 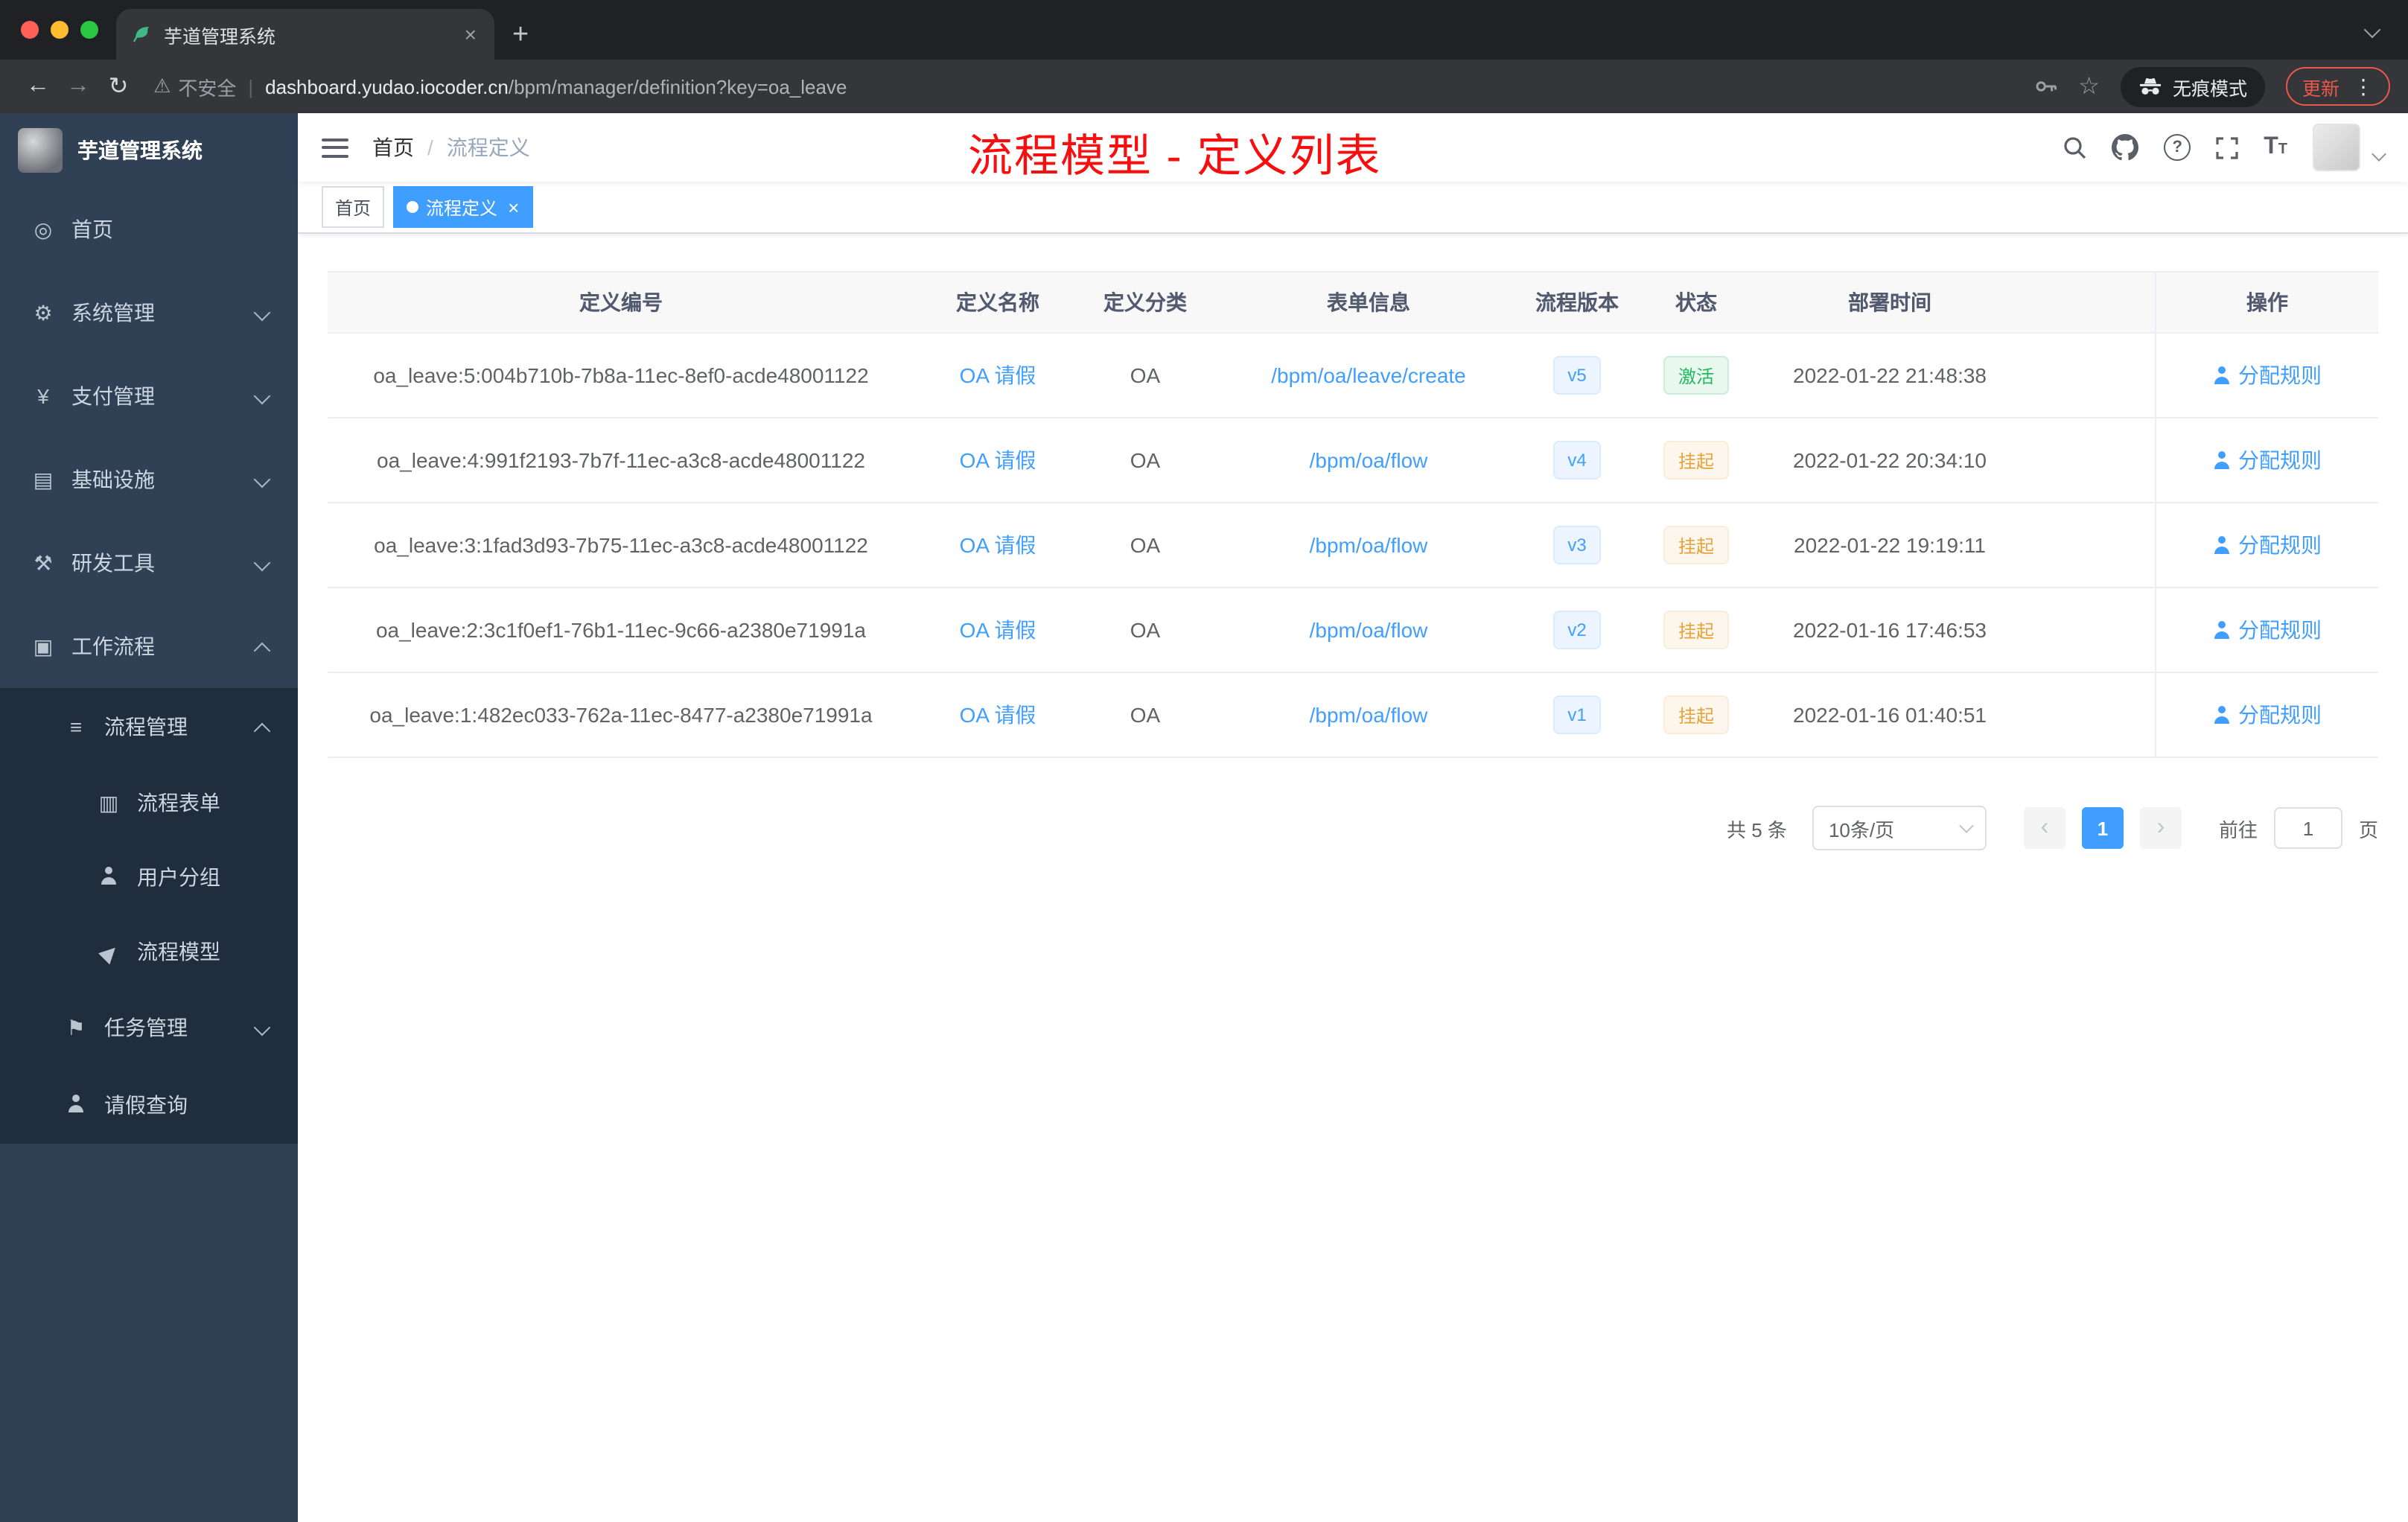 I want to click on breadcrumb-home: 首页, so click(x=393, y=147).